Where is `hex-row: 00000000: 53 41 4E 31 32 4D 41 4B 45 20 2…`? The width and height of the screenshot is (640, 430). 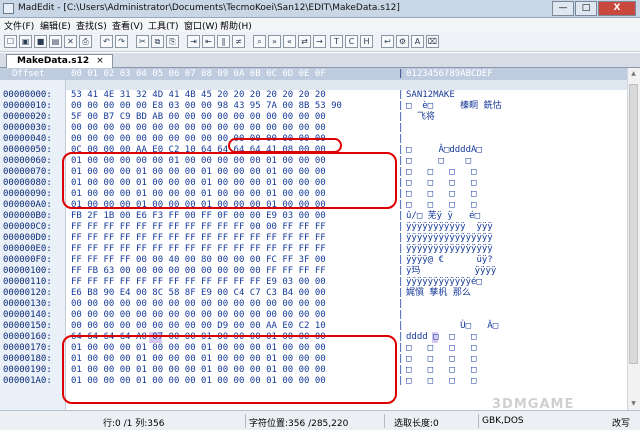
hex-row: 00000000: 53 41 4E 31 32 4D 41 4B 45 20 2… is located at coordinates (313, 95).